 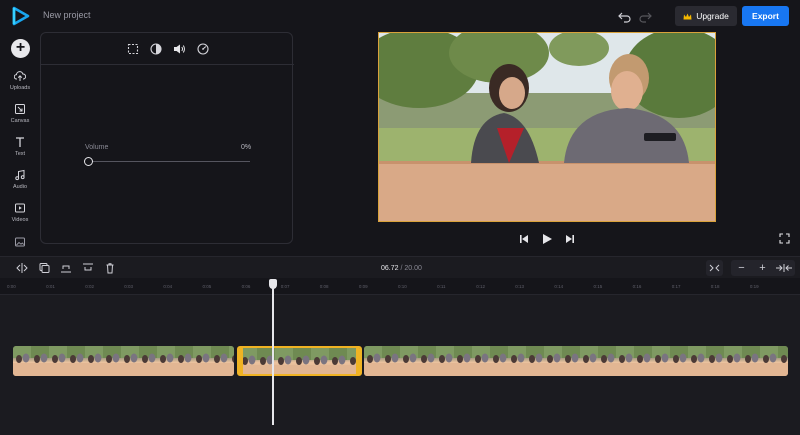 What do you see at coordinates (441, 286) in the screenshot?
I see `ruler-tick-label: 0:11` at bounding box center [441, 286].